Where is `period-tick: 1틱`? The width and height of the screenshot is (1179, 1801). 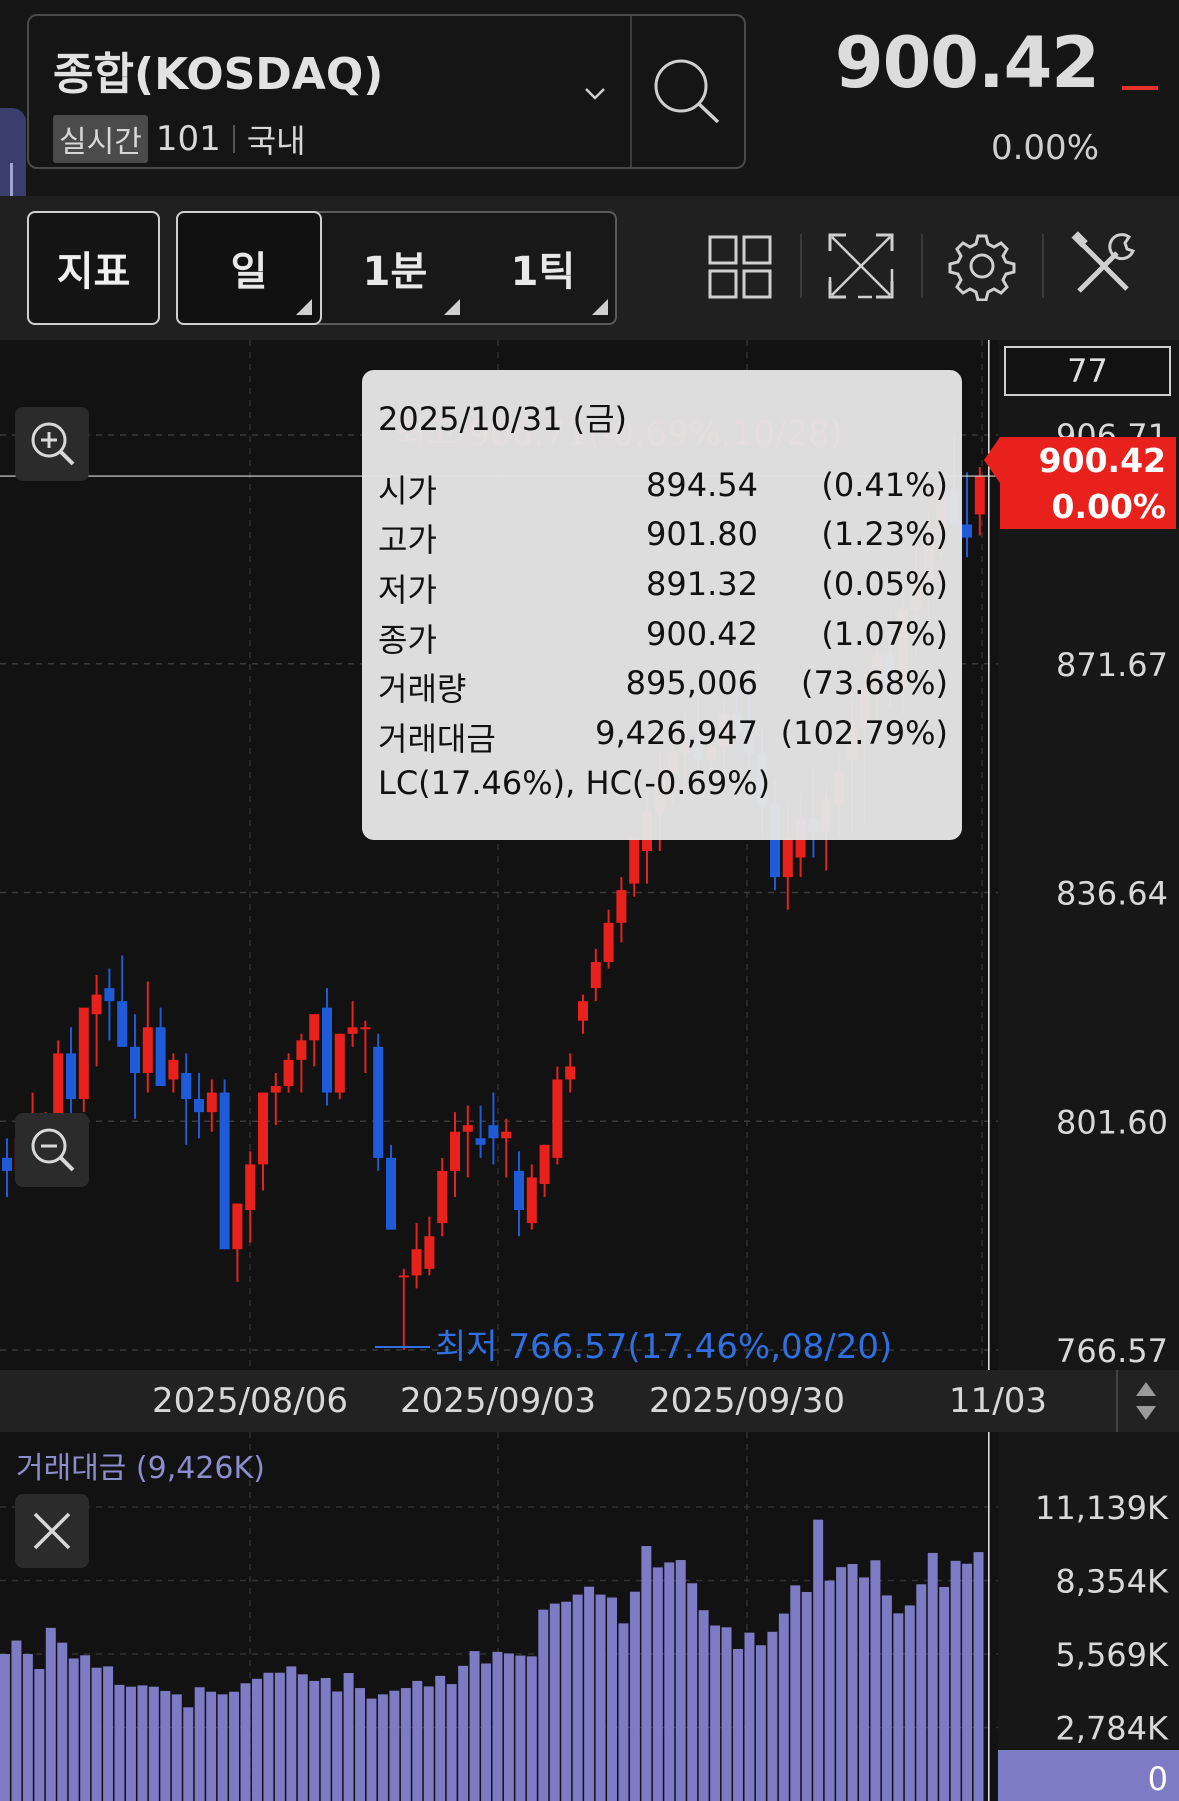 period-tick: 1틱 is located at coordinates (543, 268).